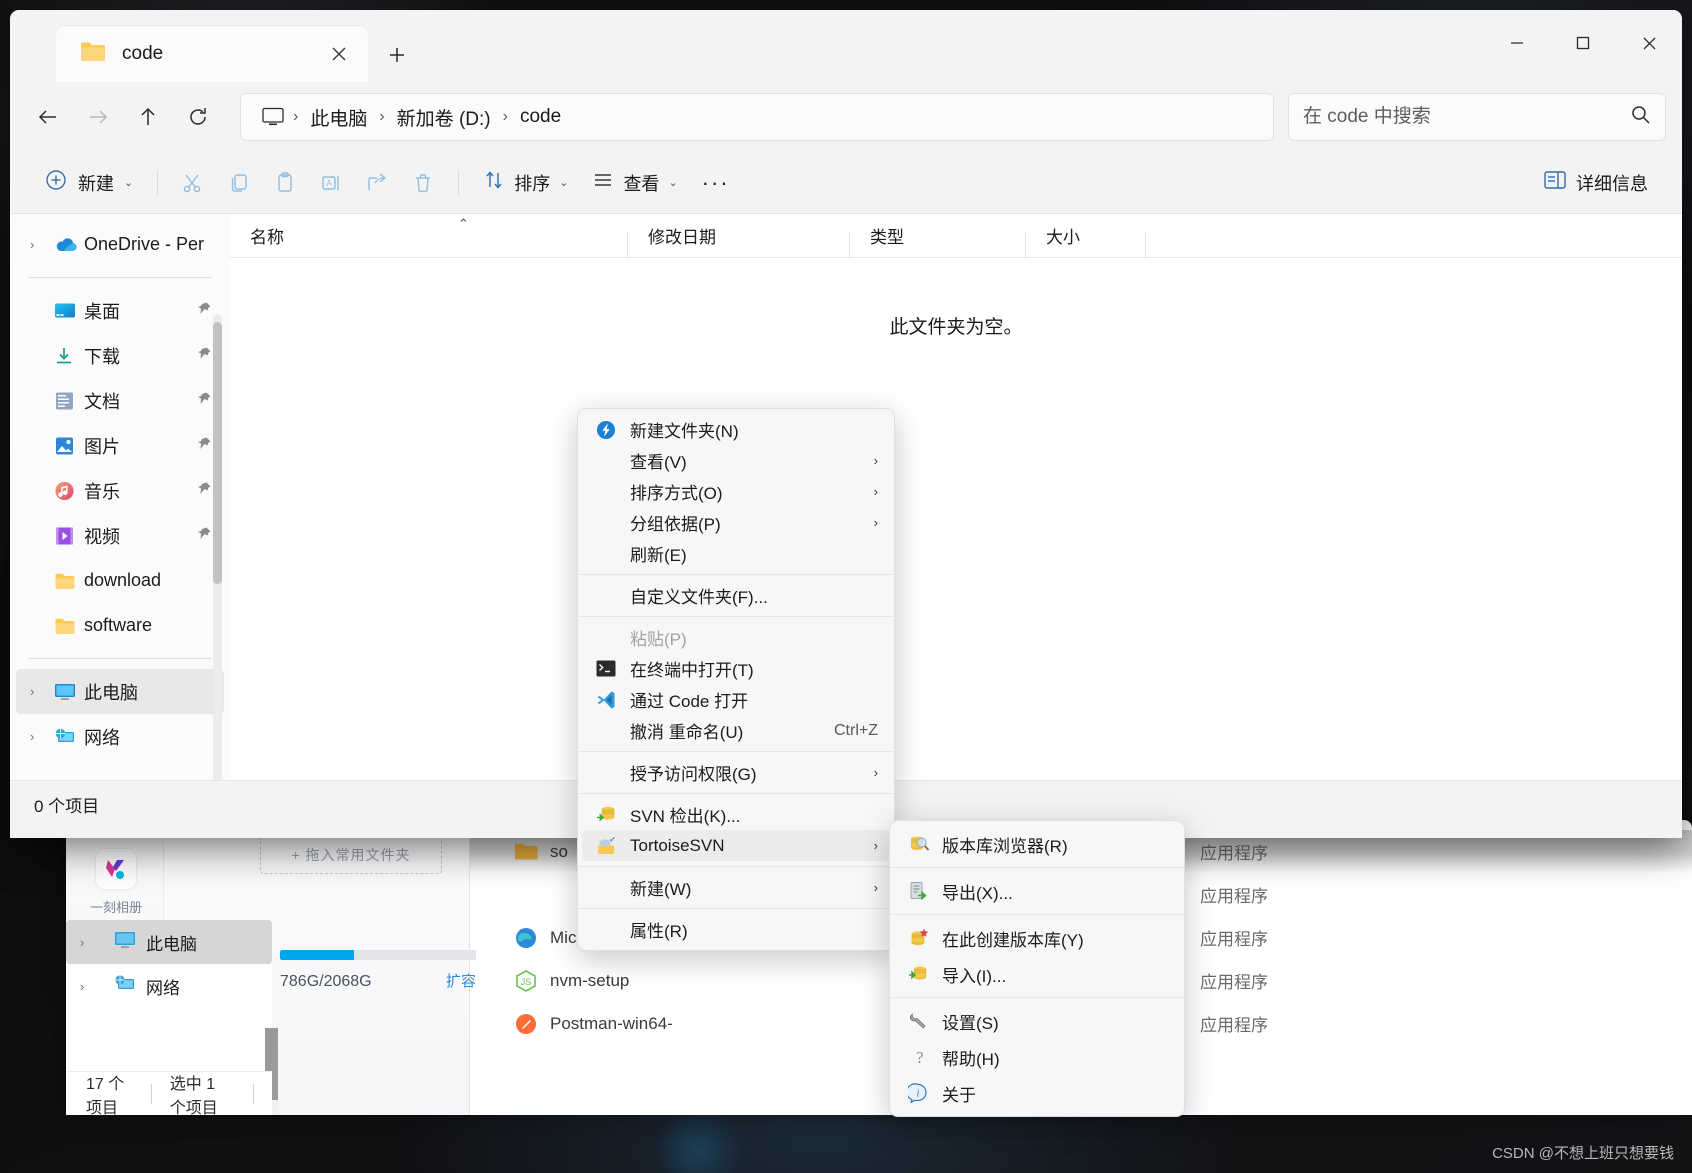 The image size is (1692, 1173). I want to click on plus-icon, so click(397, 55).